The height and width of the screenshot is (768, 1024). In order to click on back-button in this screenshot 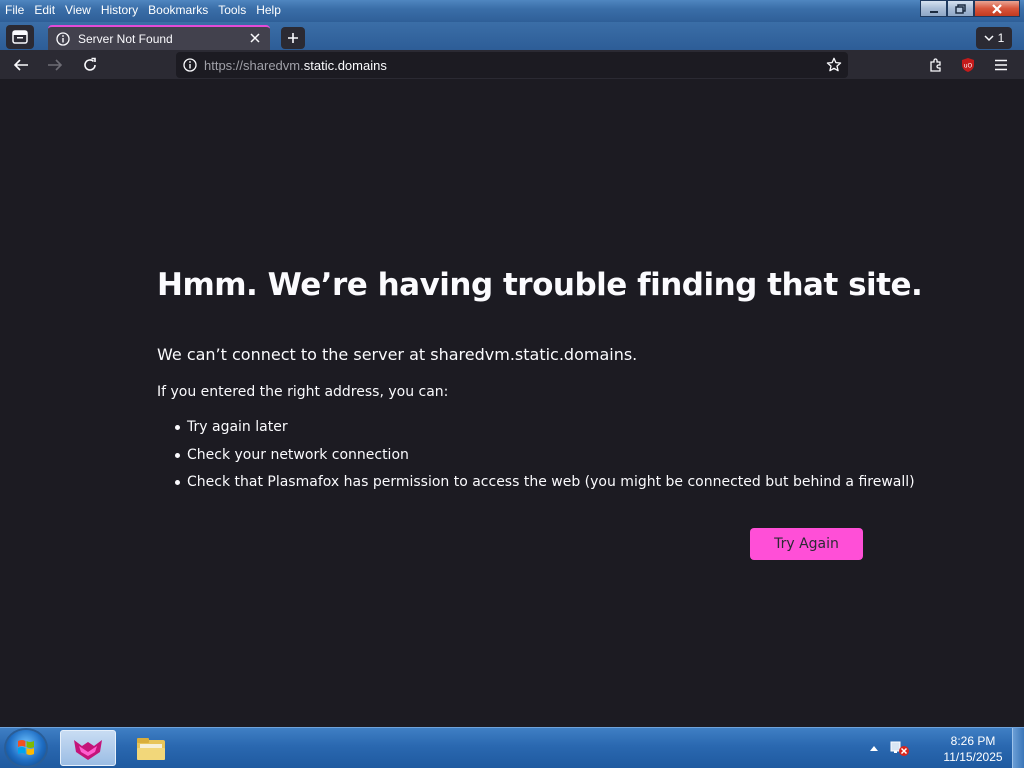, I will do `click(21, 65)`.